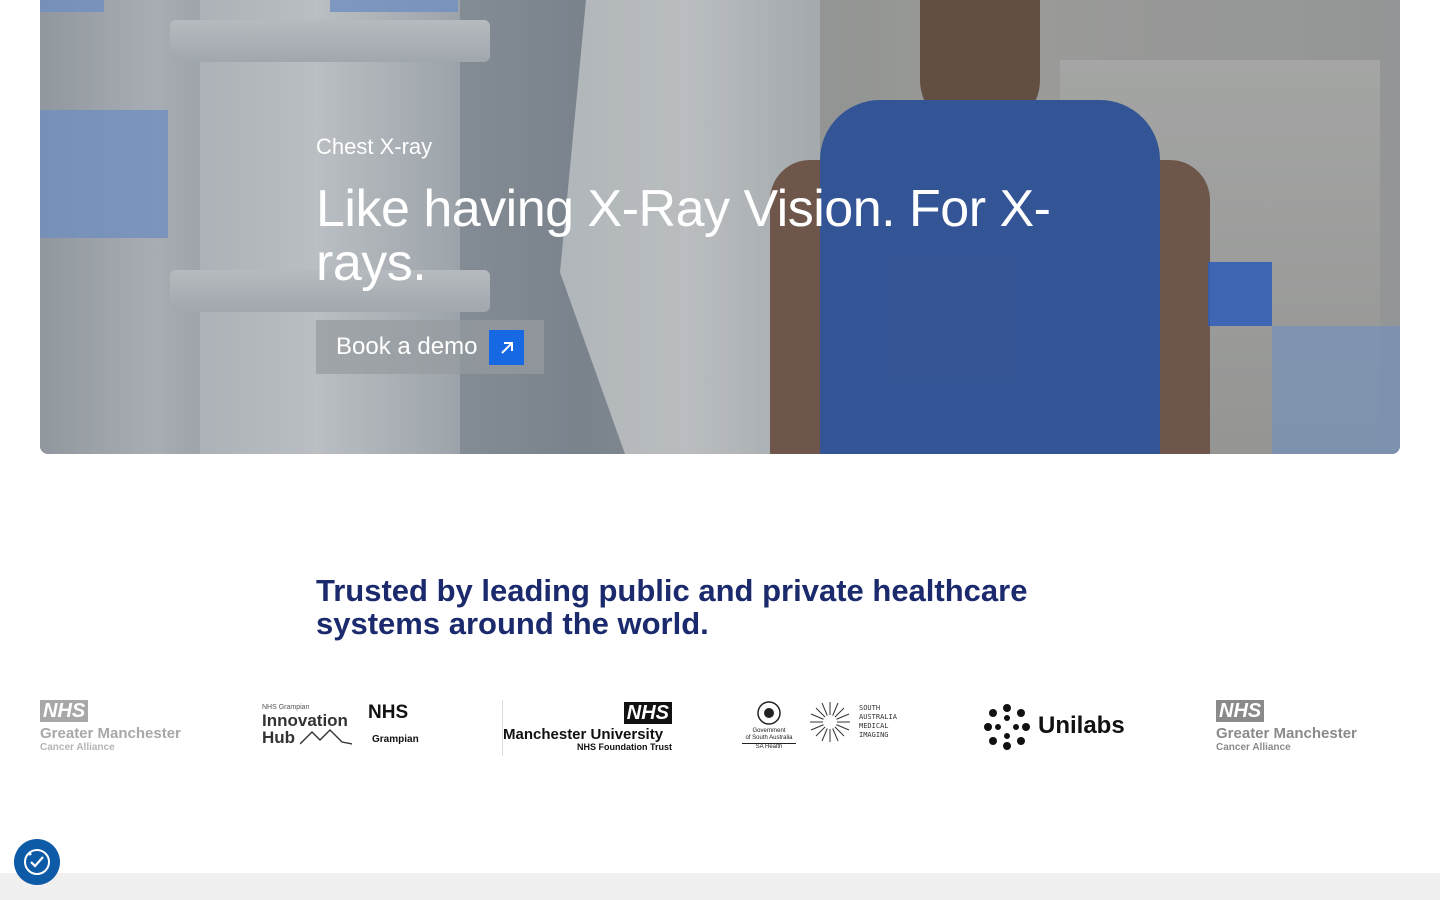  I want to click on hero-title: Like having X-Ray Vision. For X-rays., so click(683, 236).